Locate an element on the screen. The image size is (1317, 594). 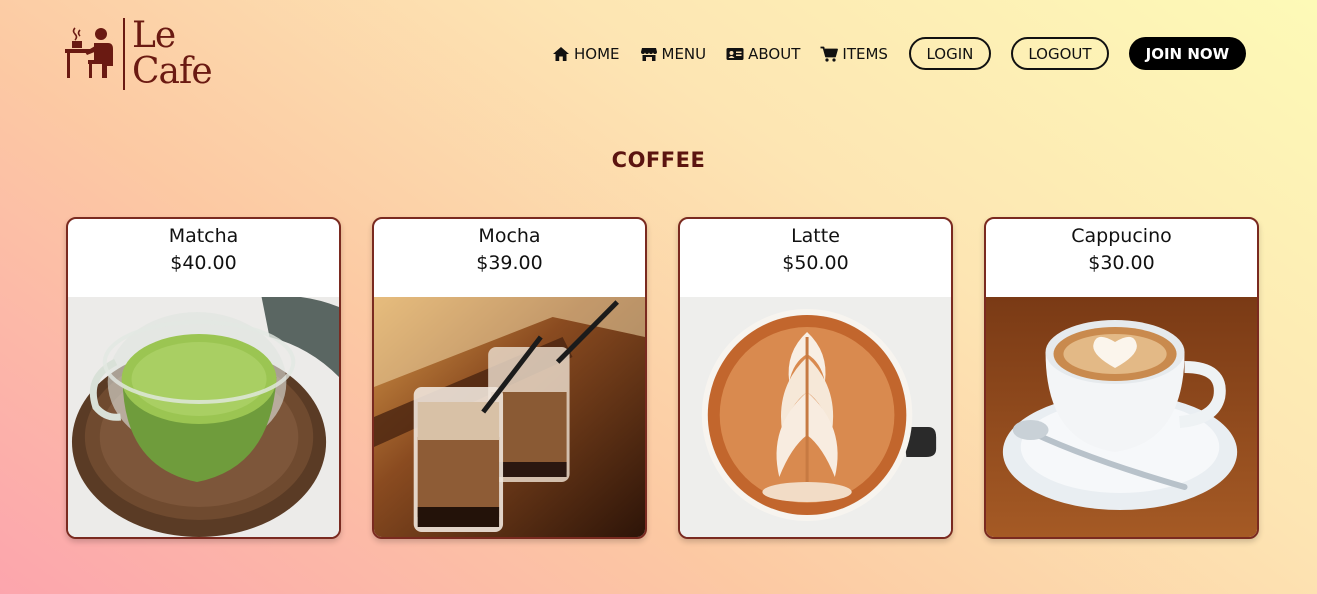
store-icon is located at coordinates (648, 54).